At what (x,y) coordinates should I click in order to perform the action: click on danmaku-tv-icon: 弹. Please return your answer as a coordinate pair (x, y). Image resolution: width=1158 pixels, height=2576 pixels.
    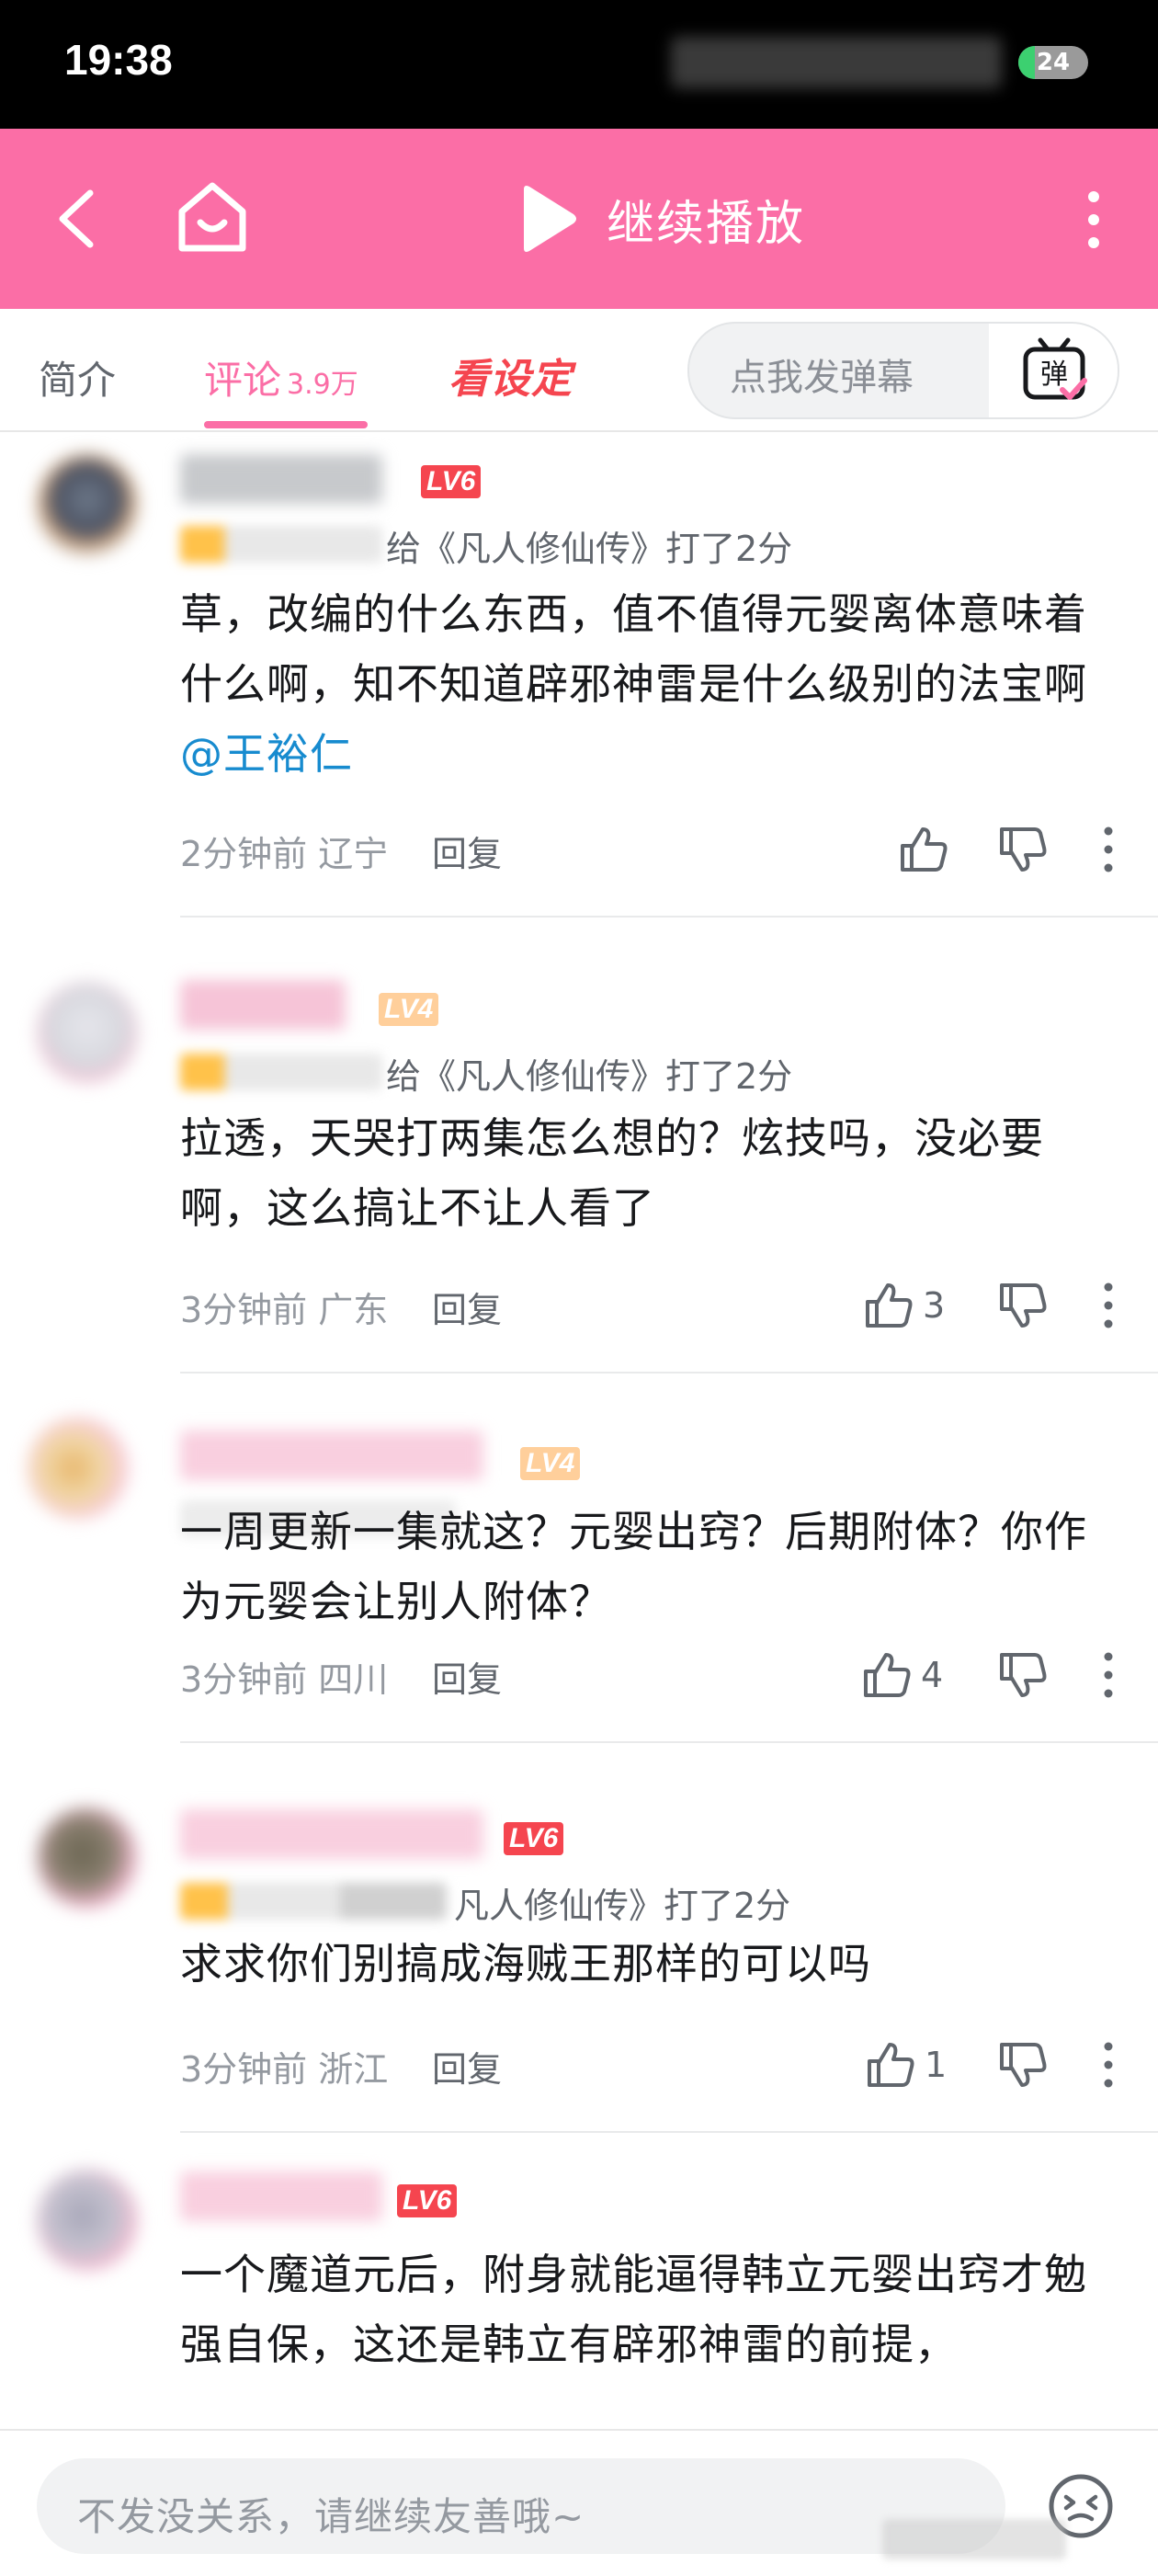
    Looking at the image, I should click on (1055, 368).